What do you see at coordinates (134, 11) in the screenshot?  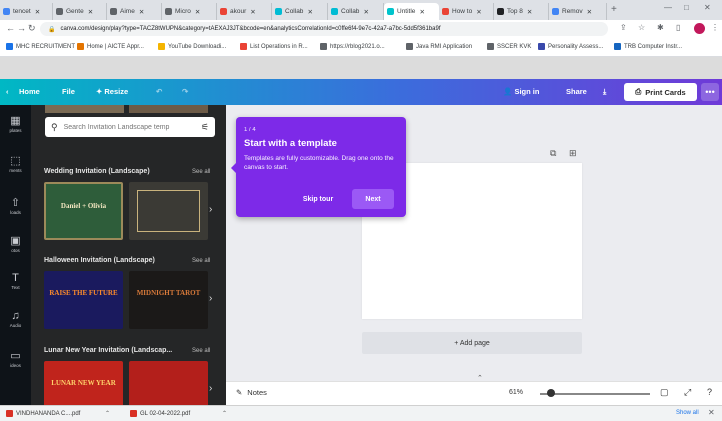 I see `browser-tab: Aime ✕` at bounding box center [134, 11].